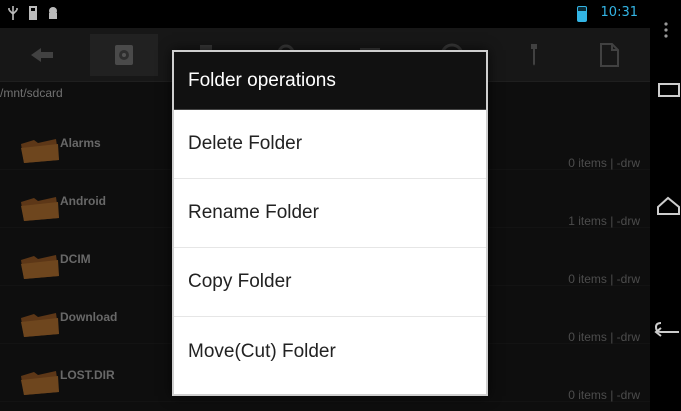 The width and height of the screenshot is (681, 411). Describe the element at coordinates (33, 13) in the screenshot. I see `sd-card-icon` at that location.